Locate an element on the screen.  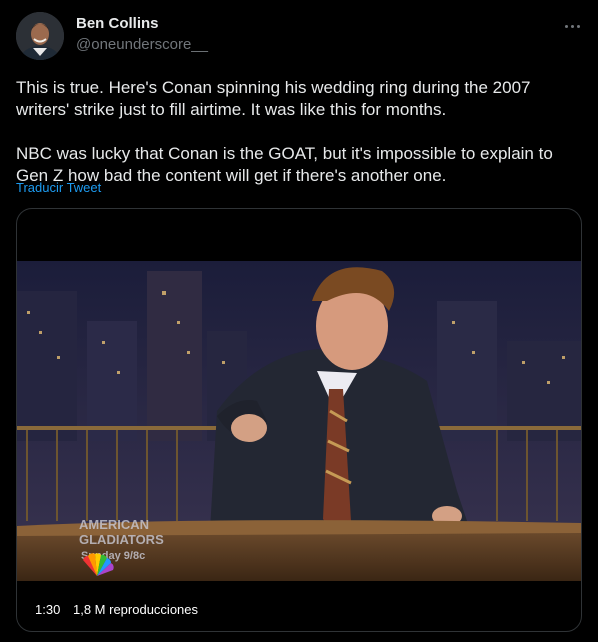
avatar is located at coordinates (40, 36).